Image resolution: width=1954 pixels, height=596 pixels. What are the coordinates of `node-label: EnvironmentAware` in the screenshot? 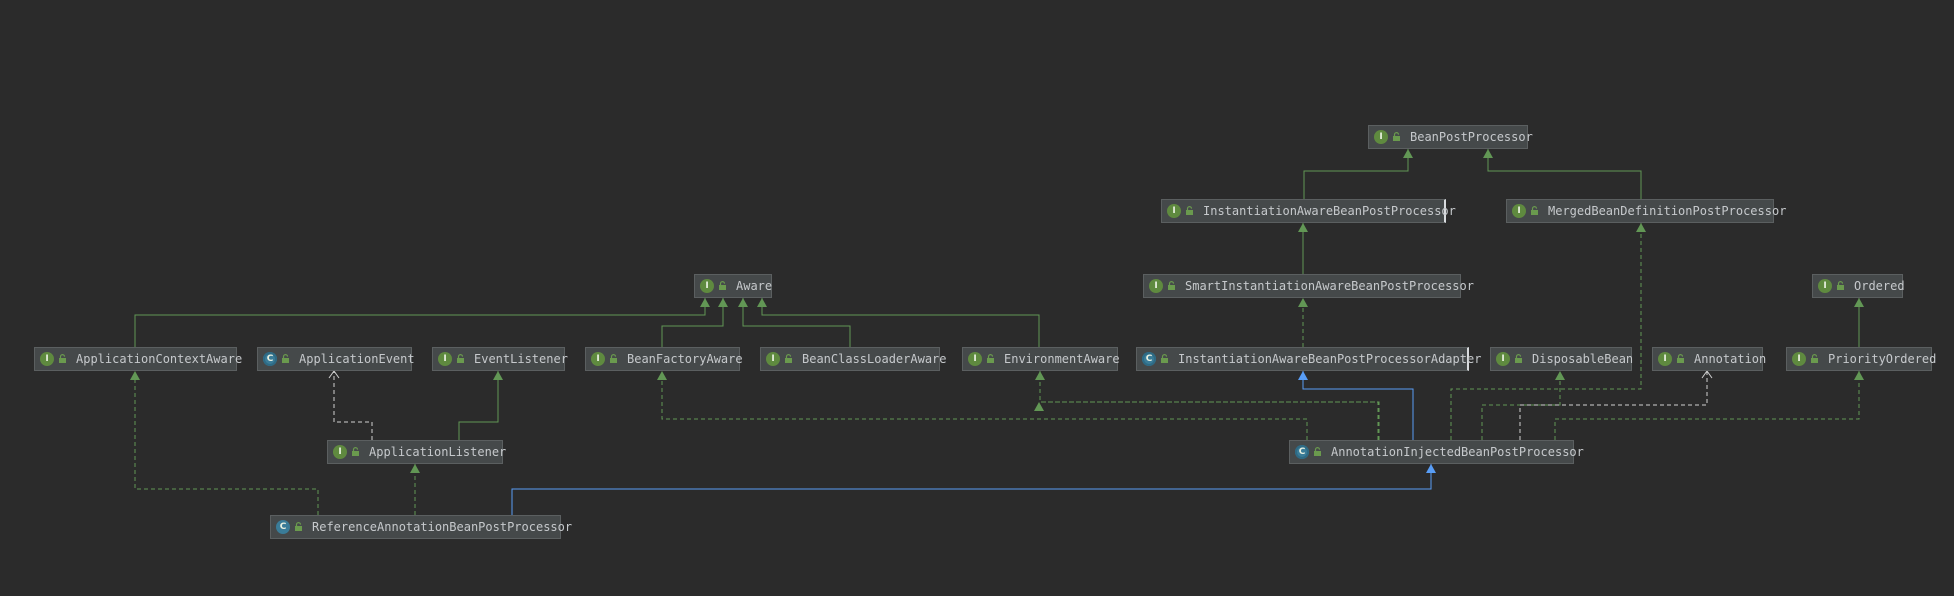 It's located at (1062, 359).